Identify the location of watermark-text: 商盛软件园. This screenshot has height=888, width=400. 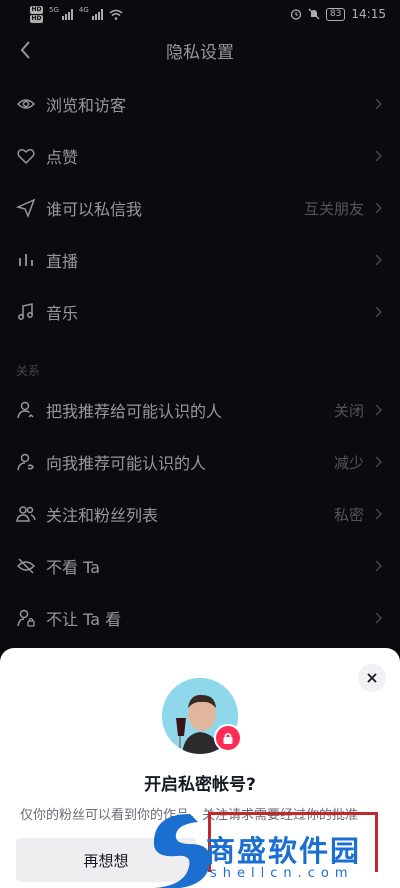
(284, 851).